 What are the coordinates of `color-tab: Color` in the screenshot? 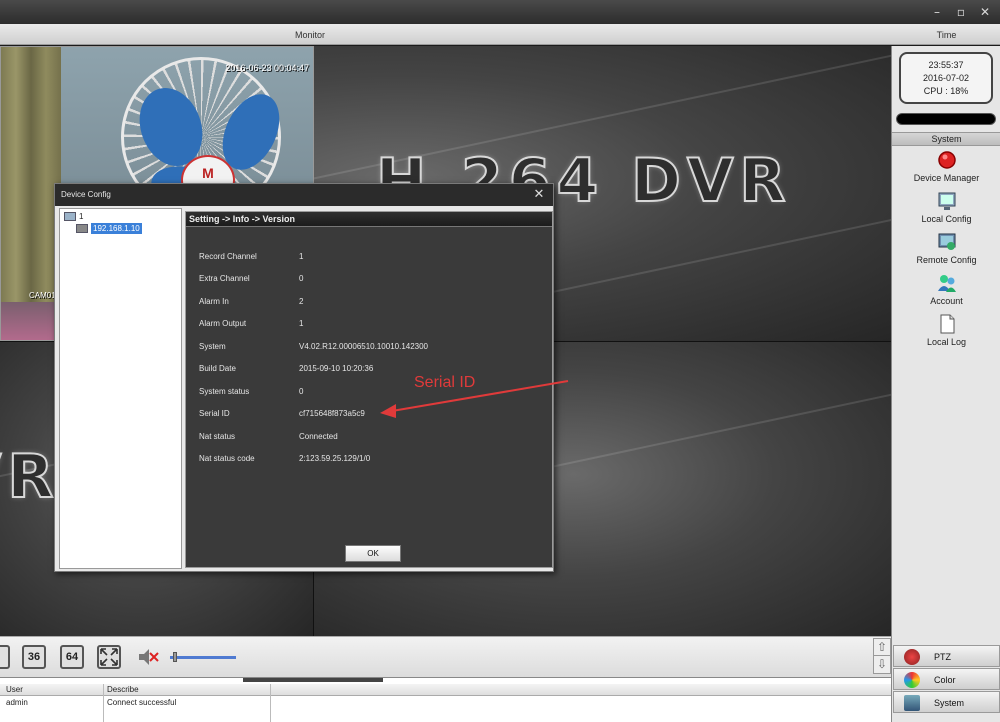 It's located at (946, 679).